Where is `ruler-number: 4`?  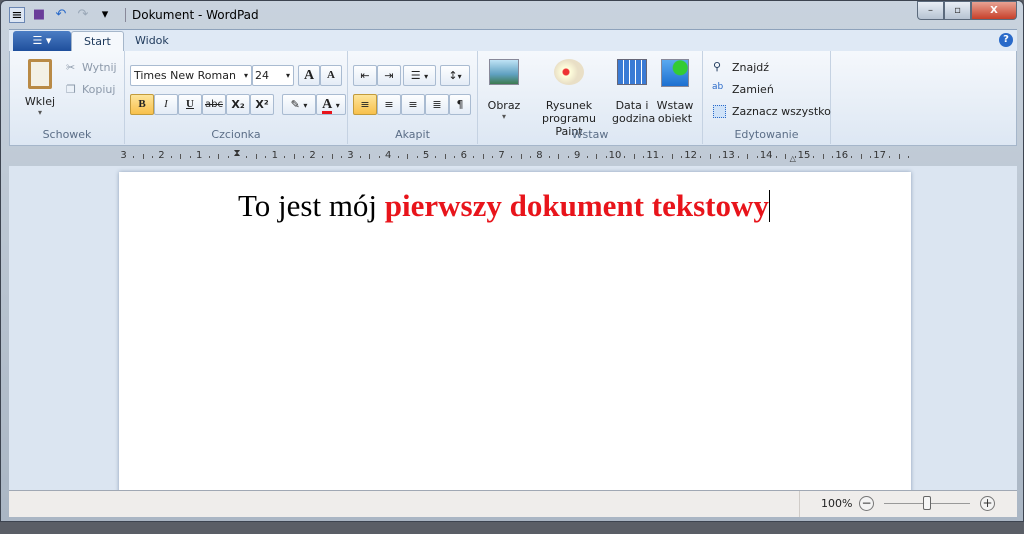
ruler-number: 4 is located at coordinates (388, 155).